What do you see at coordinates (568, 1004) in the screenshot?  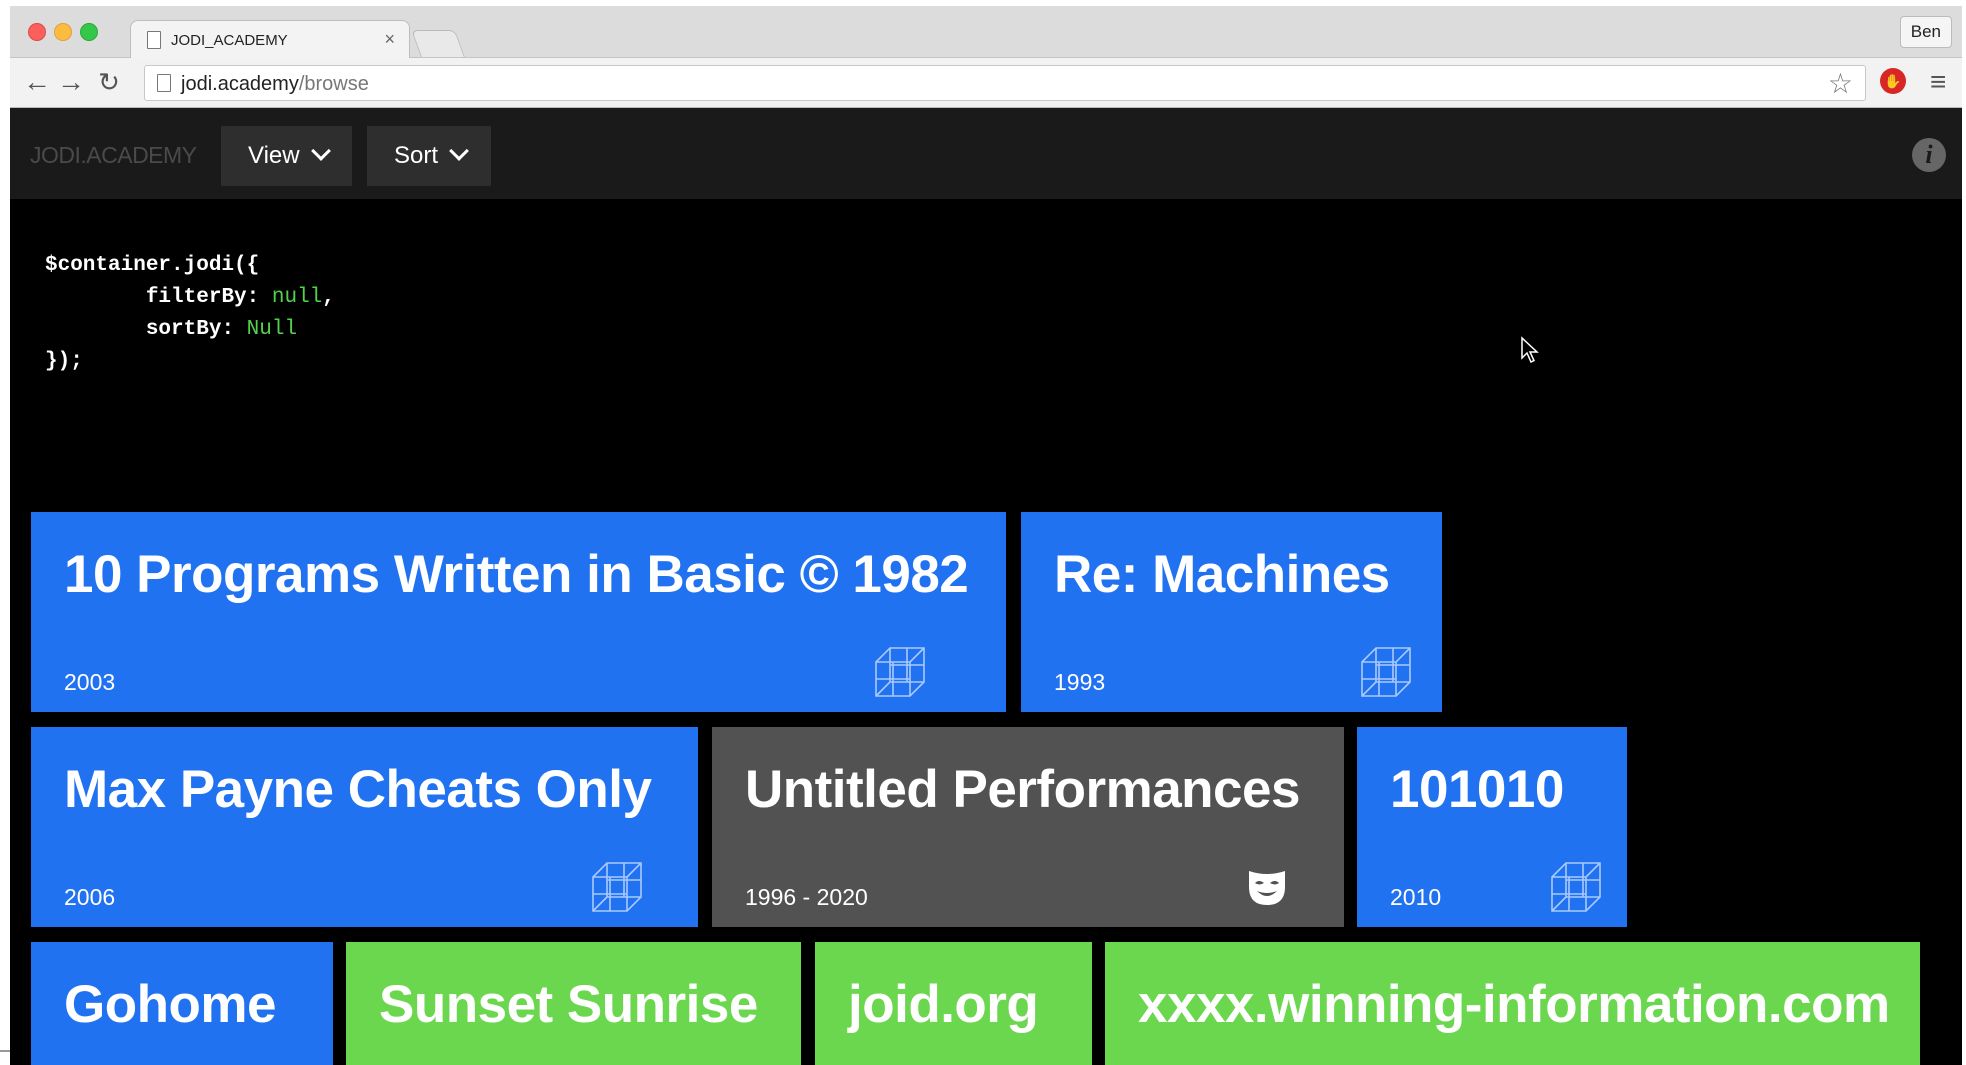 I see `tile-title: Sunset Sunrise` at bounding box center [568, 1004].